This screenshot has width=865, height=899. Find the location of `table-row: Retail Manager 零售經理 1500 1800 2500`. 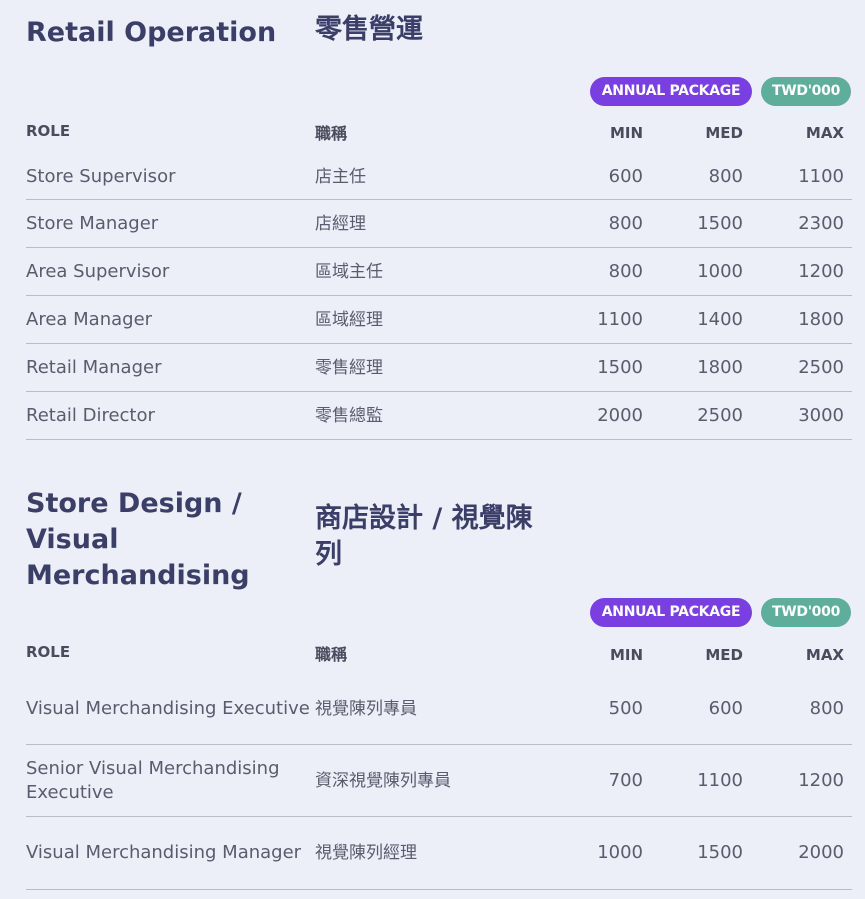

table-row: Retail Manager 零售經理 1500 1800 2500 is located at coordinates (439, 368).